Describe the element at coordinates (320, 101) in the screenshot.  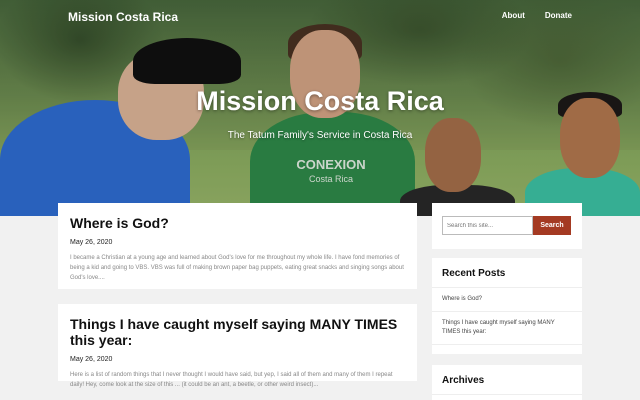
I see `site-title: Mission Costa Rica` at that location.